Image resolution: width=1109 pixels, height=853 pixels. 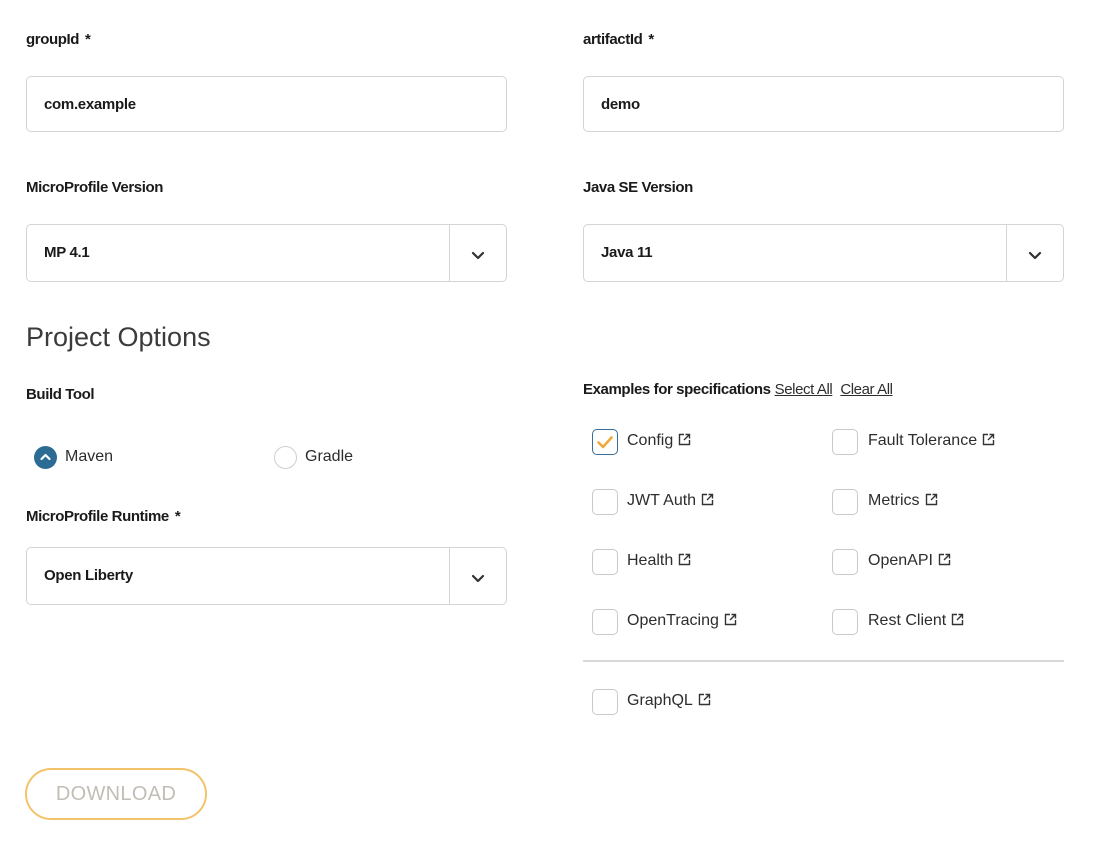 What do you see at coordinates (627, 252) in the screenshot?
I see `java-version-value: Java 11` at bounding box center [627, 252].